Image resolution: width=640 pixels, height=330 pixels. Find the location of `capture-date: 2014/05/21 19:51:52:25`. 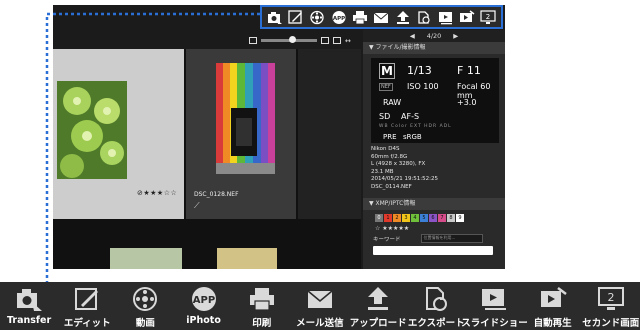

capture-date: 2014/05/21 19:51:52:25 is located at coordinates (405, 179).